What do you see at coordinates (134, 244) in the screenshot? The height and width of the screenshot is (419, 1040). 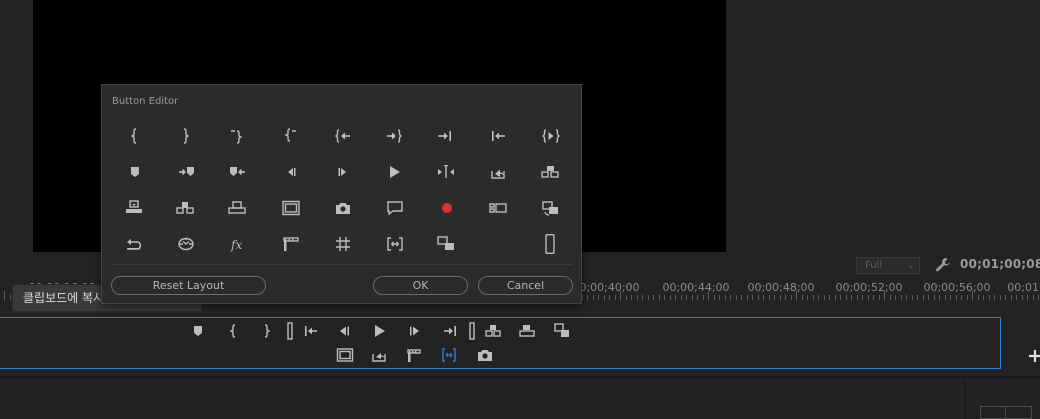 I see `loop-playback-button` at bounding box center [134, 244].